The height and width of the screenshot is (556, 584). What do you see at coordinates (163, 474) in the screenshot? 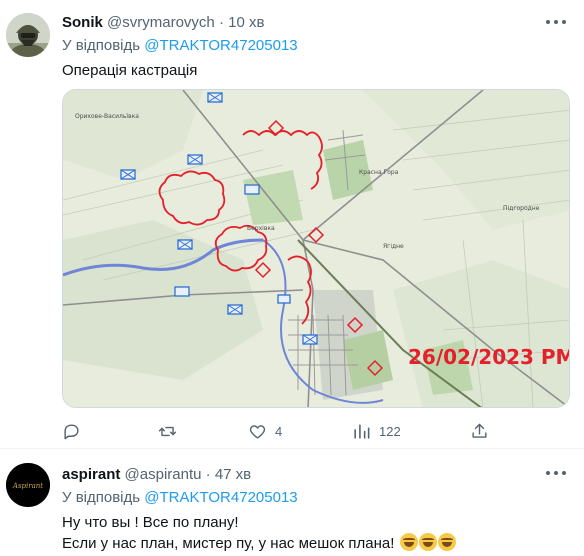
I see `author-handle: @aspirantu` at bounding box center [163, 474].